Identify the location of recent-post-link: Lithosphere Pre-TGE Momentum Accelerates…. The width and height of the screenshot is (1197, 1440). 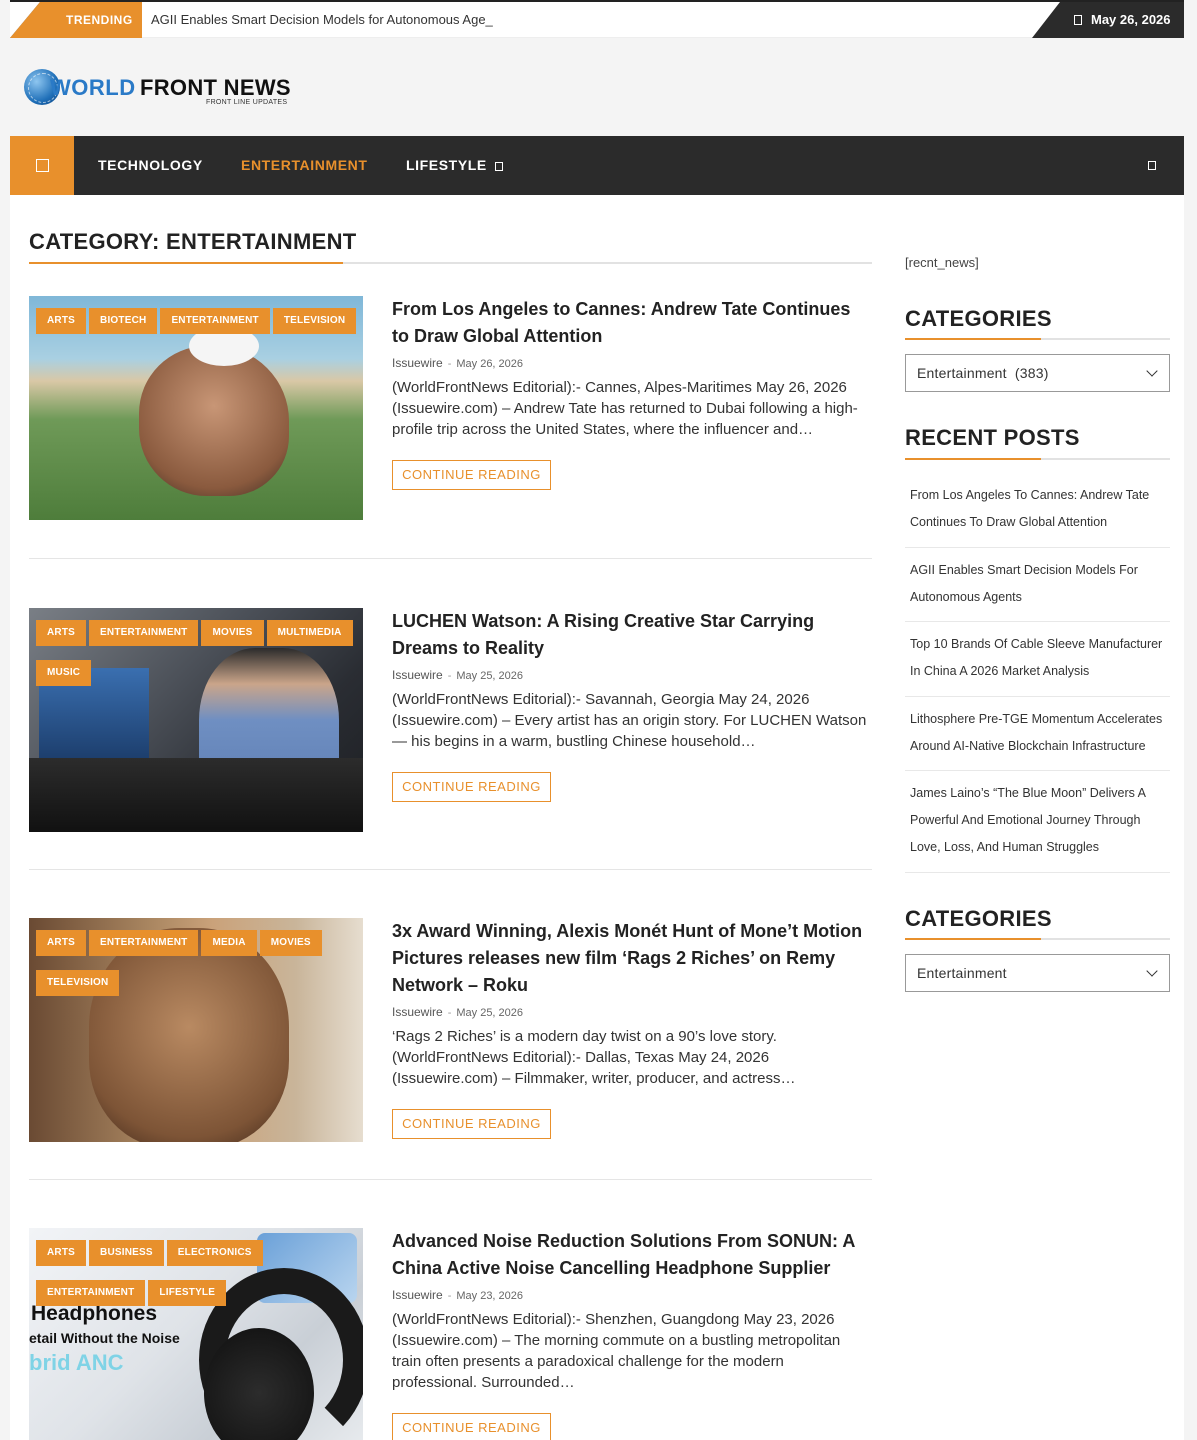
(1037, 733).